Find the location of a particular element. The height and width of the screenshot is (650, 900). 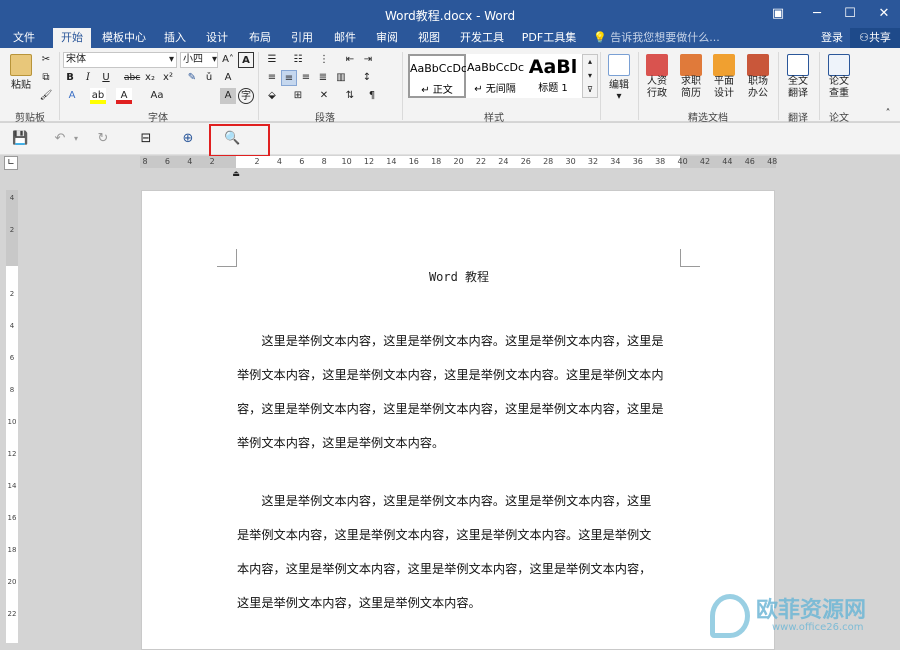

login-link: 登录 is located at coordinates (832, 38).